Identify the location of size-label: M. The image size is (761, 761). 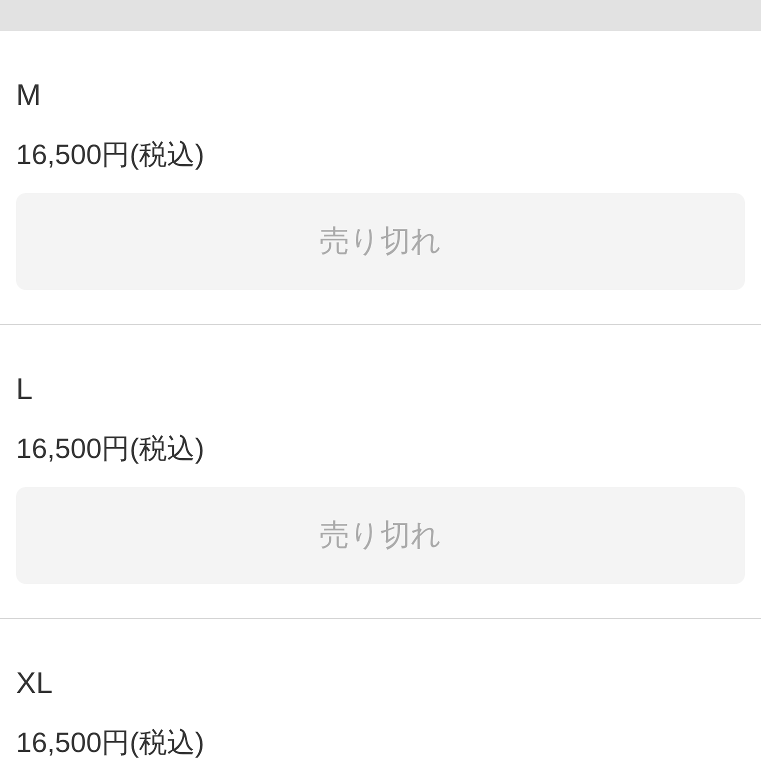
(29, 96).